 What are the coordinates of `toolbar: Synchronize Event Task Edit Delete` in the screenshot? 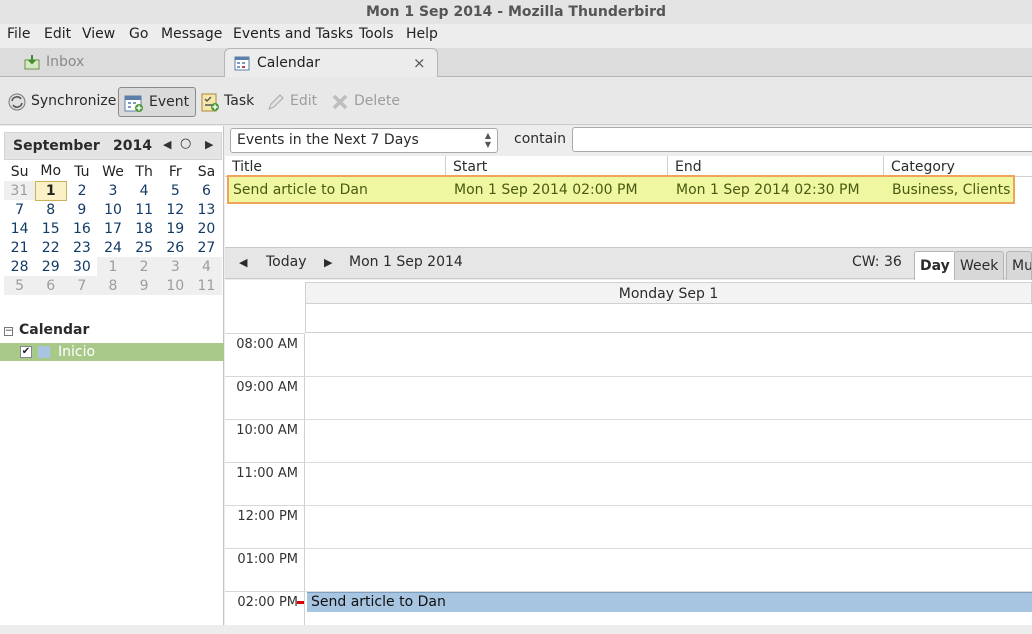 It's located at (516, 101).